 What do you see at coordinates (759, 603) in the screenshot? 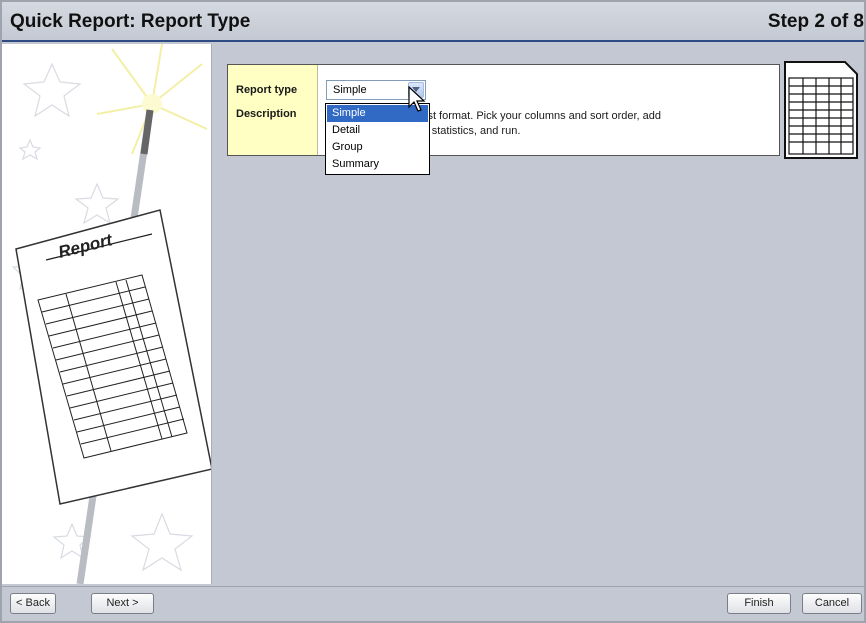
I see `finish-button: Finish` at bounding box center [759, 603].